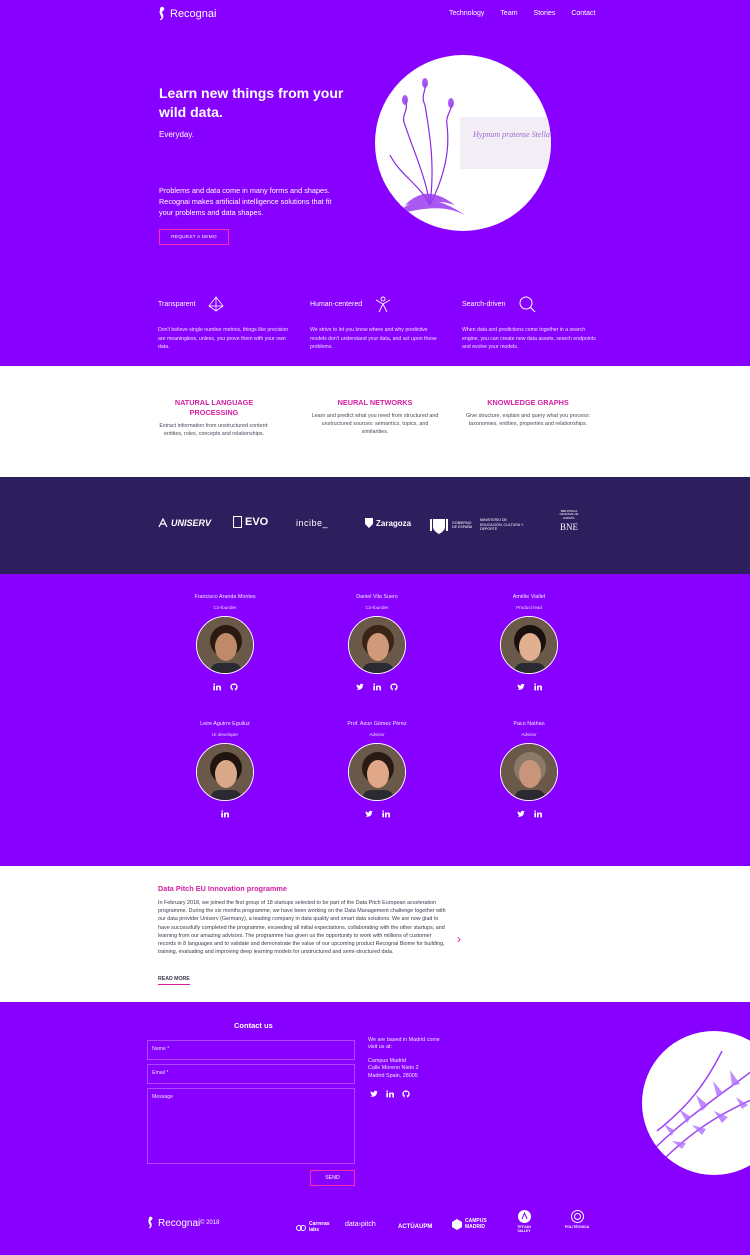 The height and width of the screenshot is (1255, 750). What do you see at coordinates (415, 1227) in the screenshot?
I see `sponsor-actuaupm: ACTÚAUPM` at bounding box center [415, 1227].